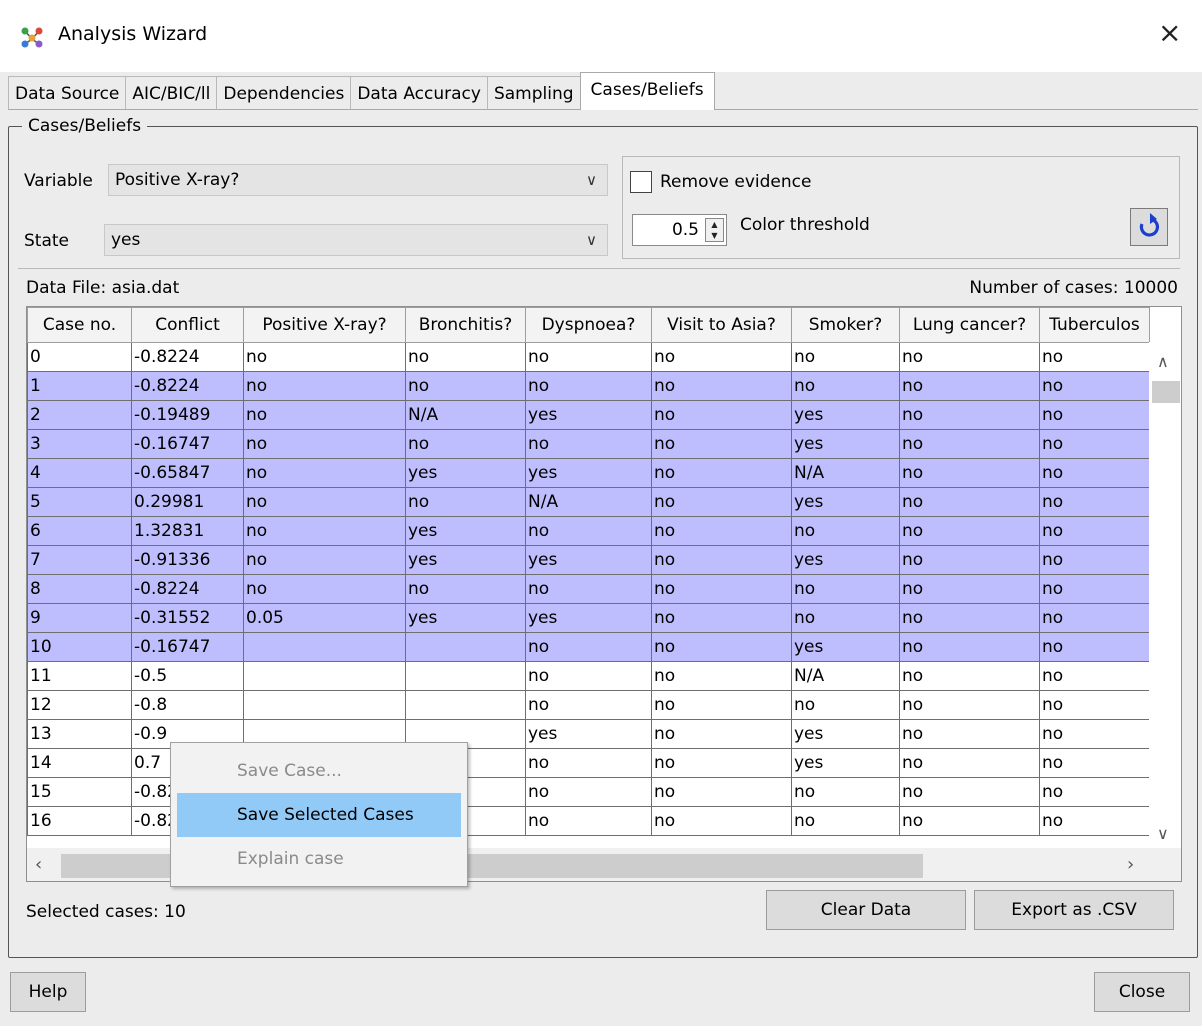 This screenshot has height=1026, width=1202. What do you see at coordinates (284, 93) in the screenshot?
I see `tab-dependencies: Dependencies` at bounding box center [284, 93].